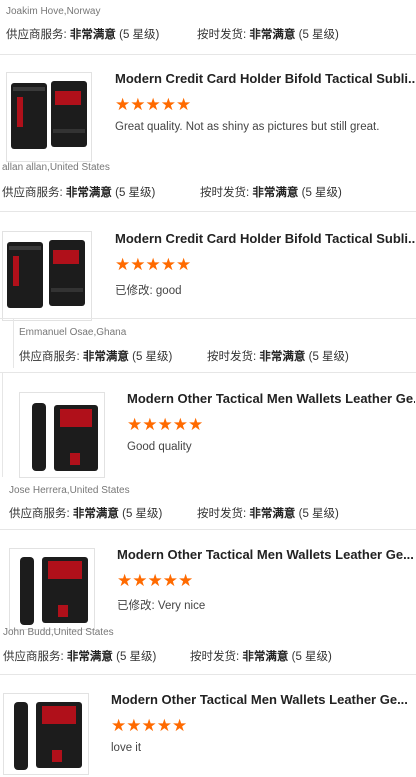  Describe the element at coordinates (126, 748) in the screenshot. I see `review-text: love it` at that location.